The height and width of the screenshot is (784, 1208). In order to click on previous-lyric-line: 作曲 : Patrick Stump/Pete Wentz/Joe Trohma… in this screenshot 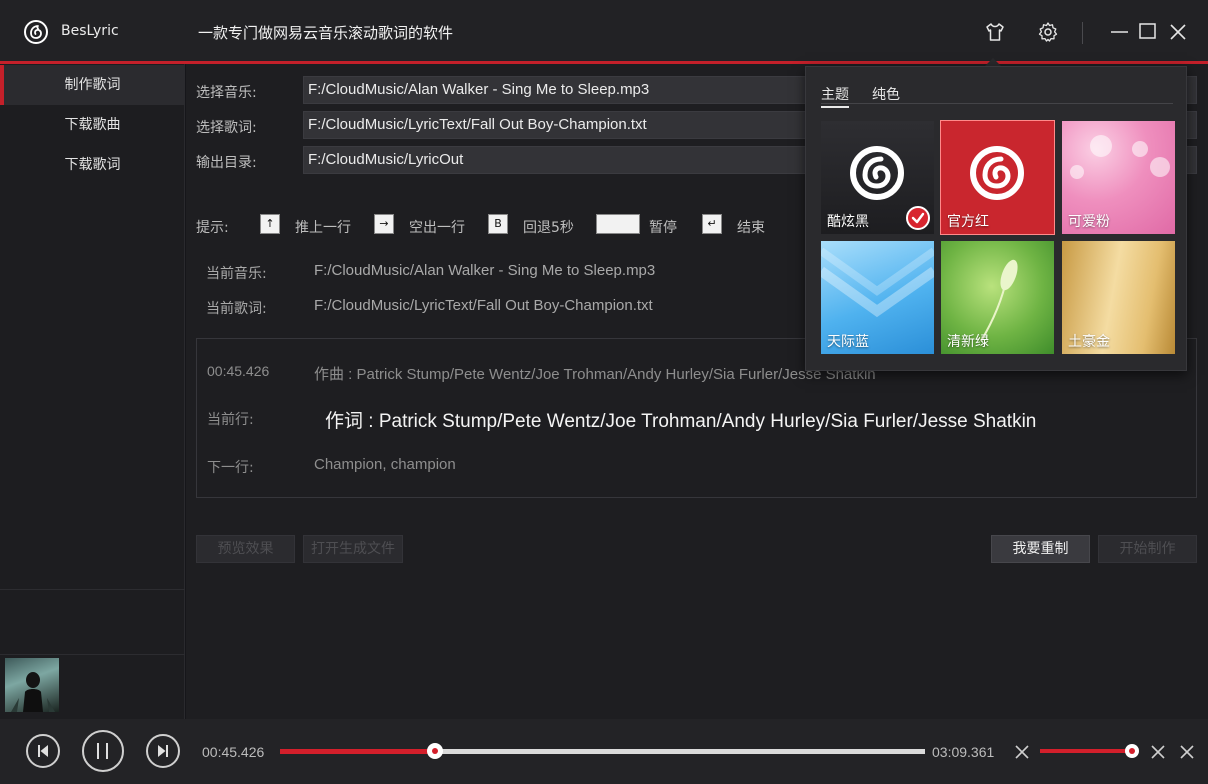, I will do `click(595, 374)`.